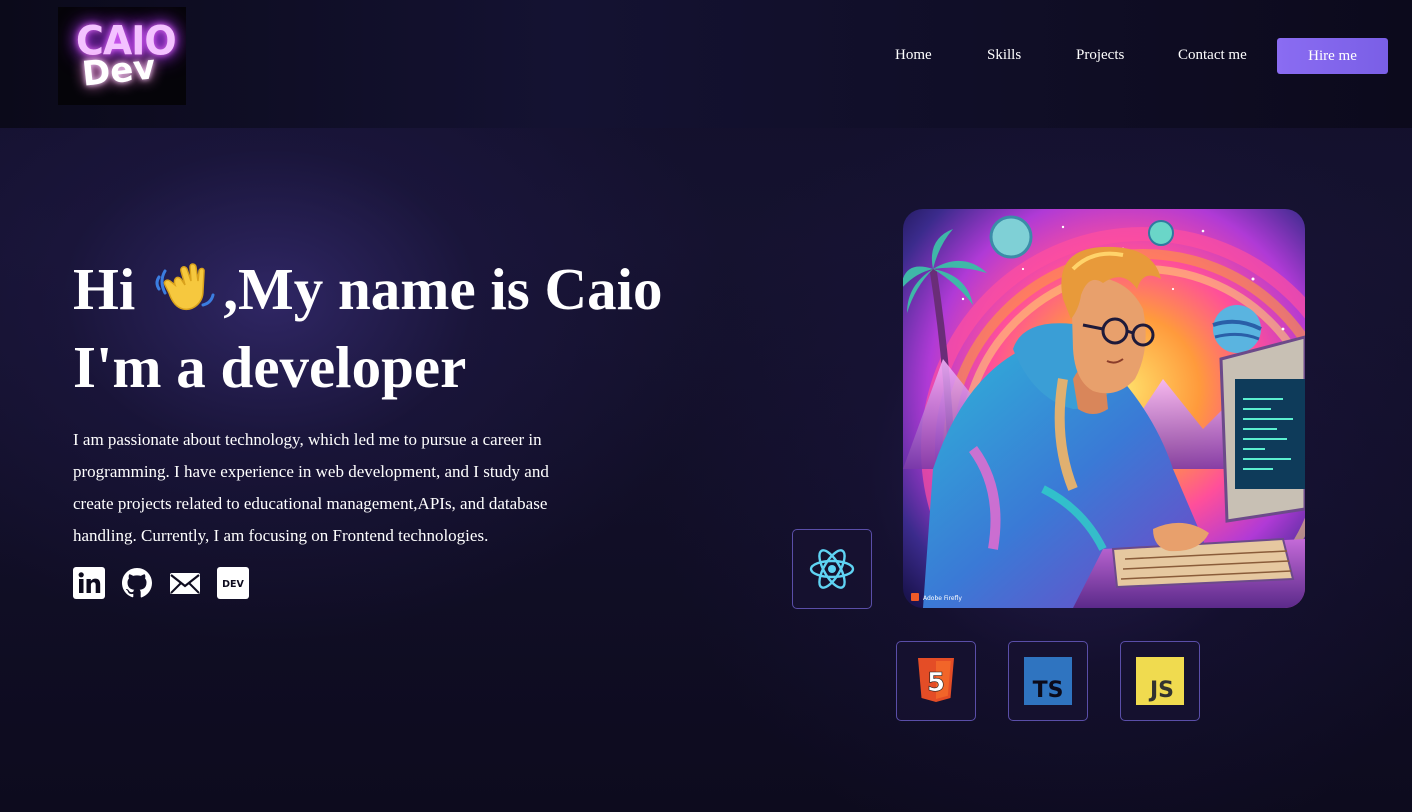 This screenshot has width=1412, height=812. What do you see at coordinates (1100, 55) in the screenshot?
I see `nav-projects: Projects` at bounding box center [1100, 55].